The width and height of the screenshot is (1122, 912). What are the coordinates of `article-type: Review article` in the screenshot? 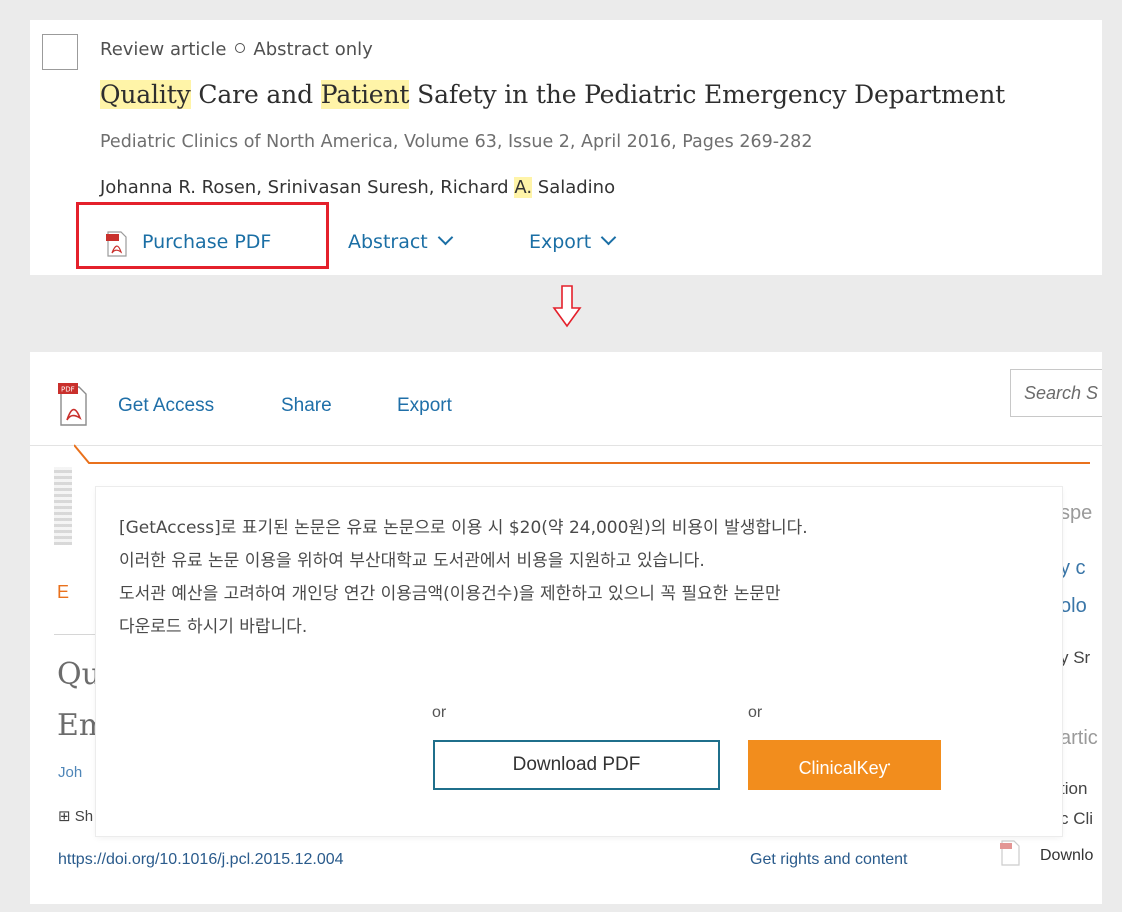 It's located at (163, 49).